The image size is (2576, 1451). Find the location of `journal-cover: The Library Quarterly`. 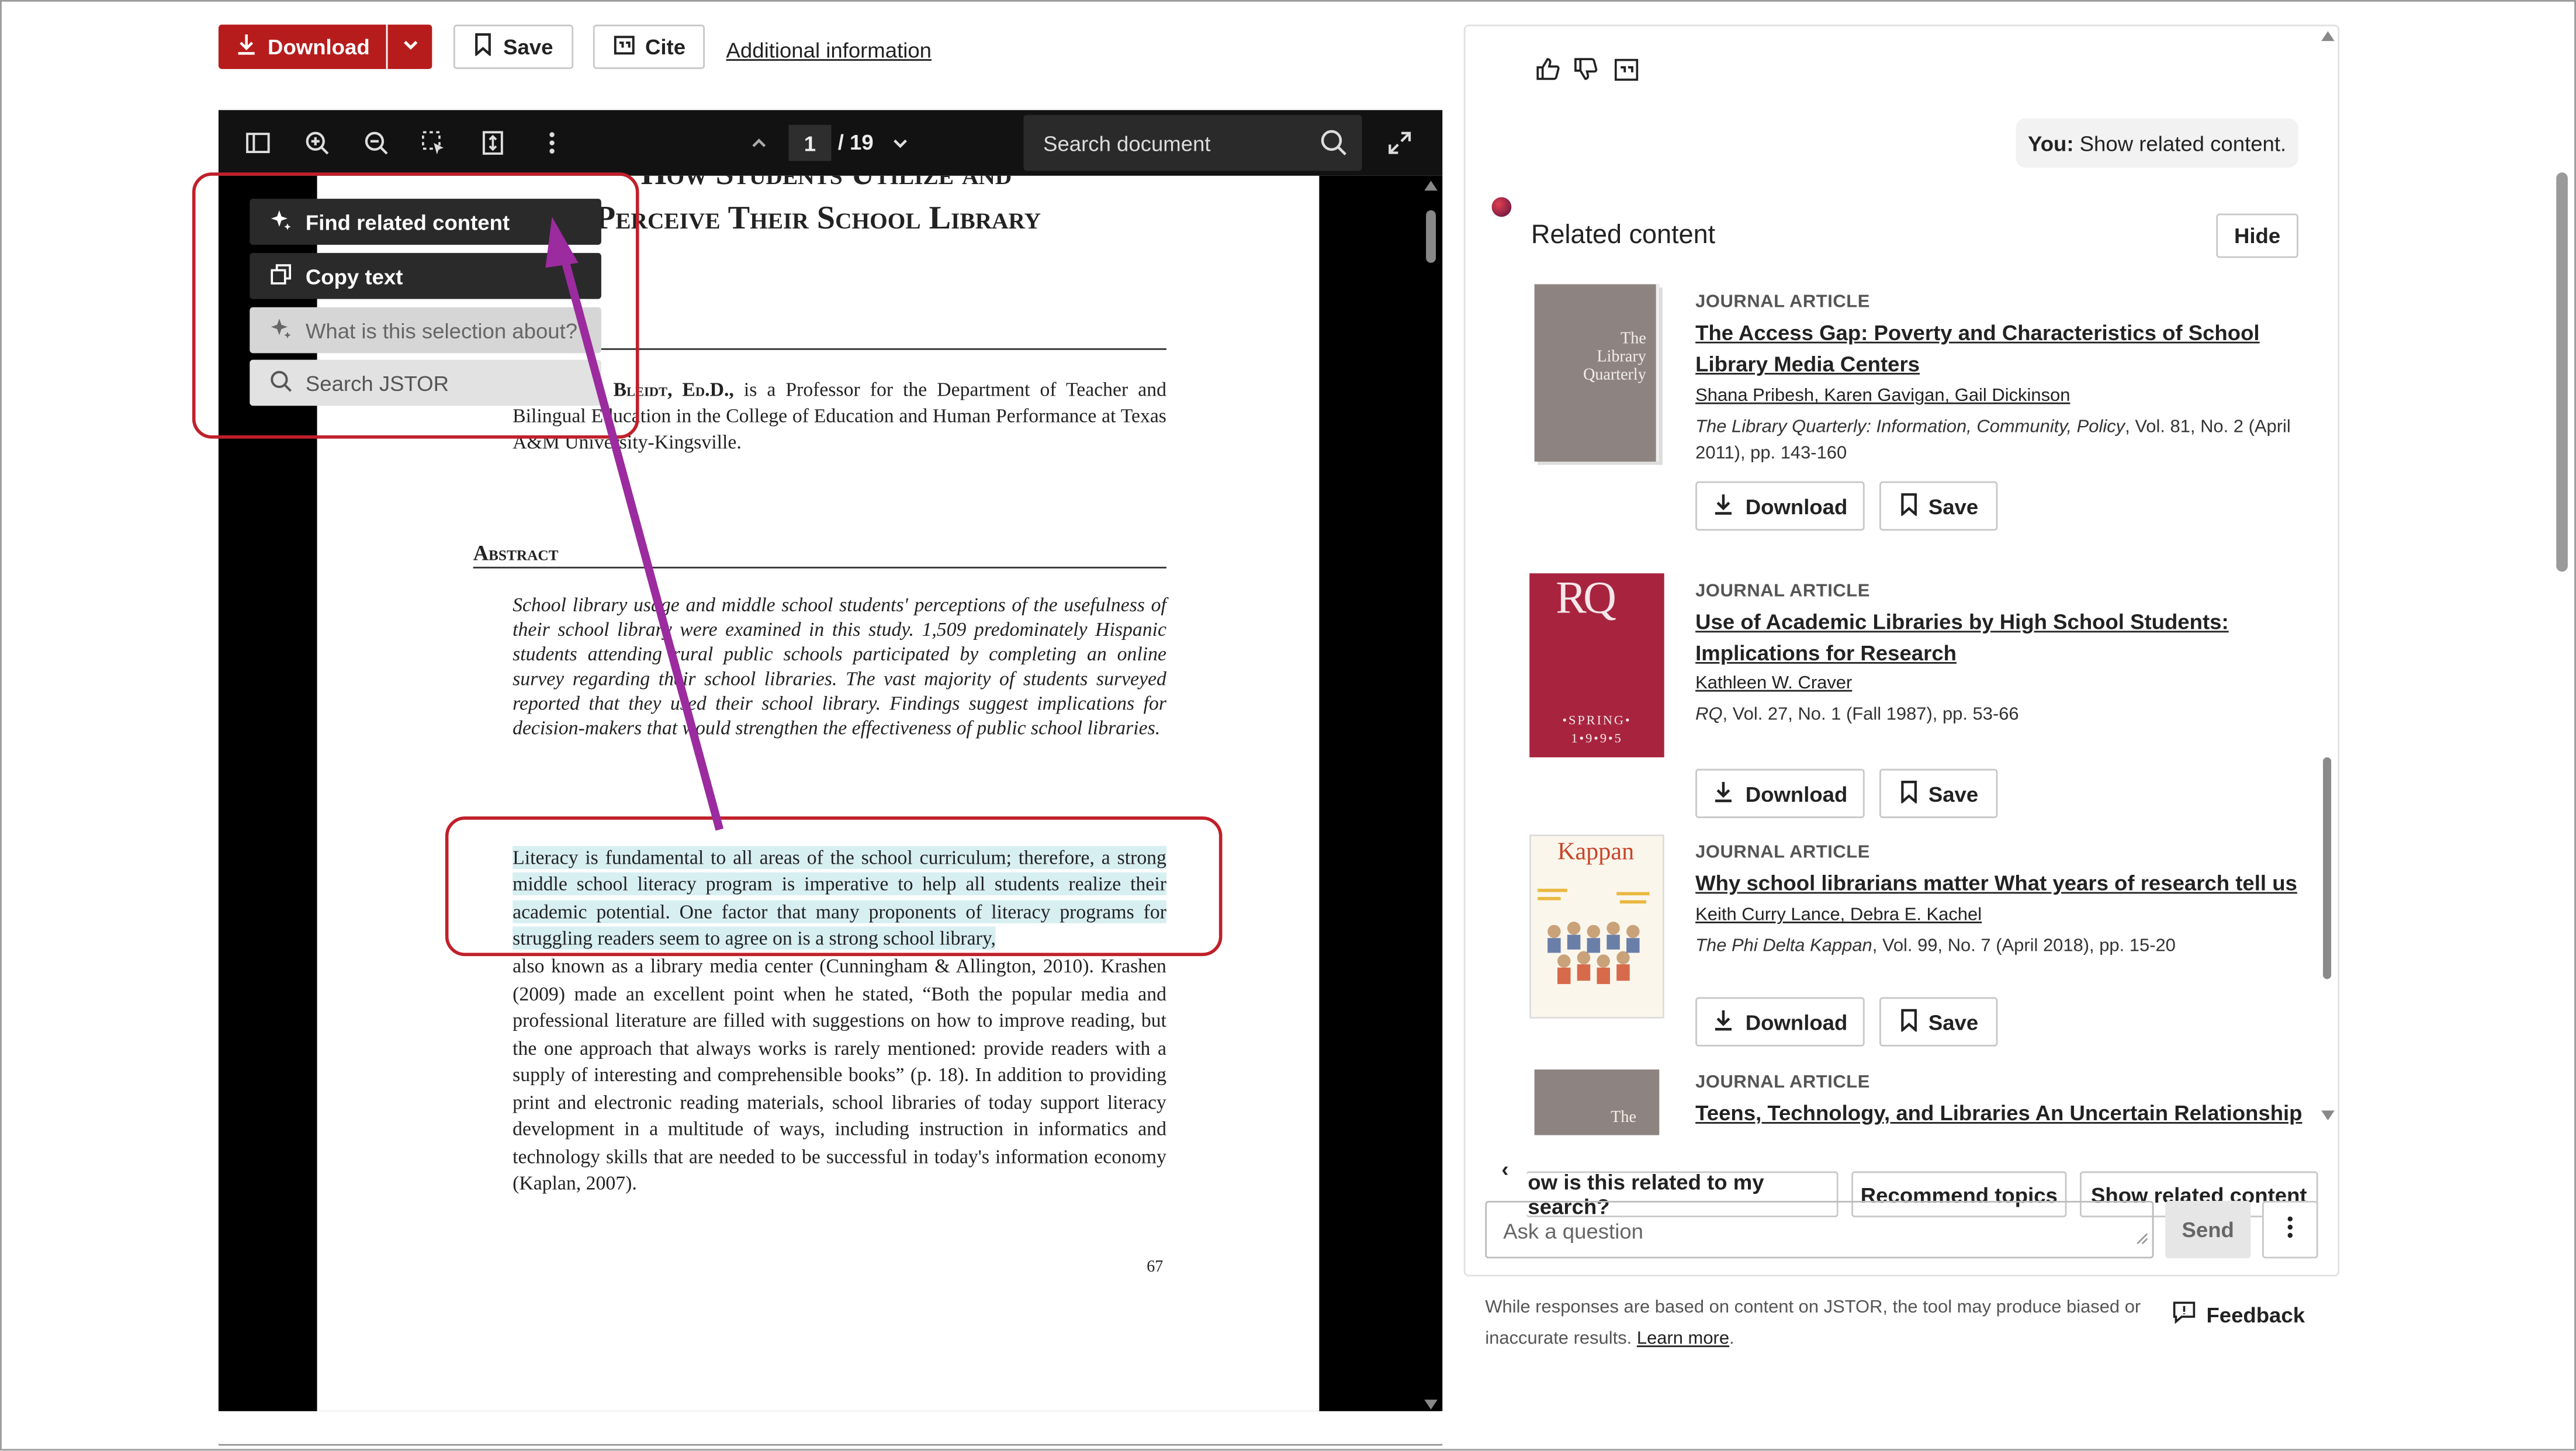

journal-cover: The Library Quarterly is located at coordinates (1597, 373).